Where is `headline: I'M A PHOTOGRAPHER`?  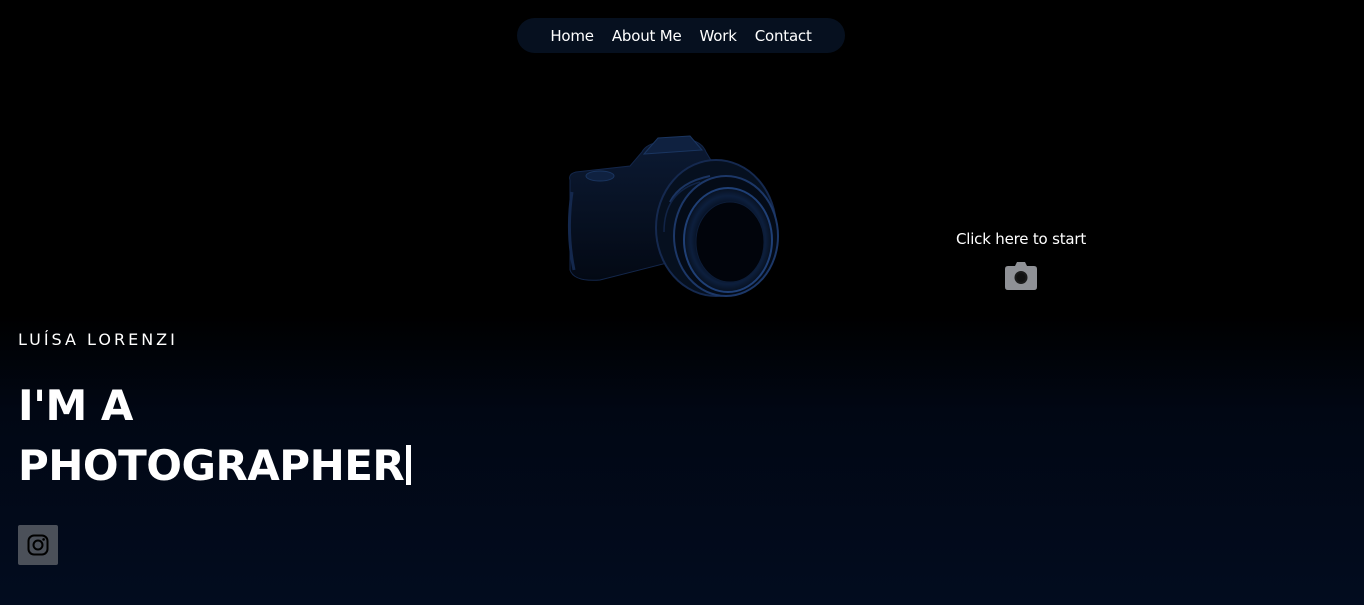 headline: I'M A PHOTOGRAPHER is located at coordinates (215, 436).